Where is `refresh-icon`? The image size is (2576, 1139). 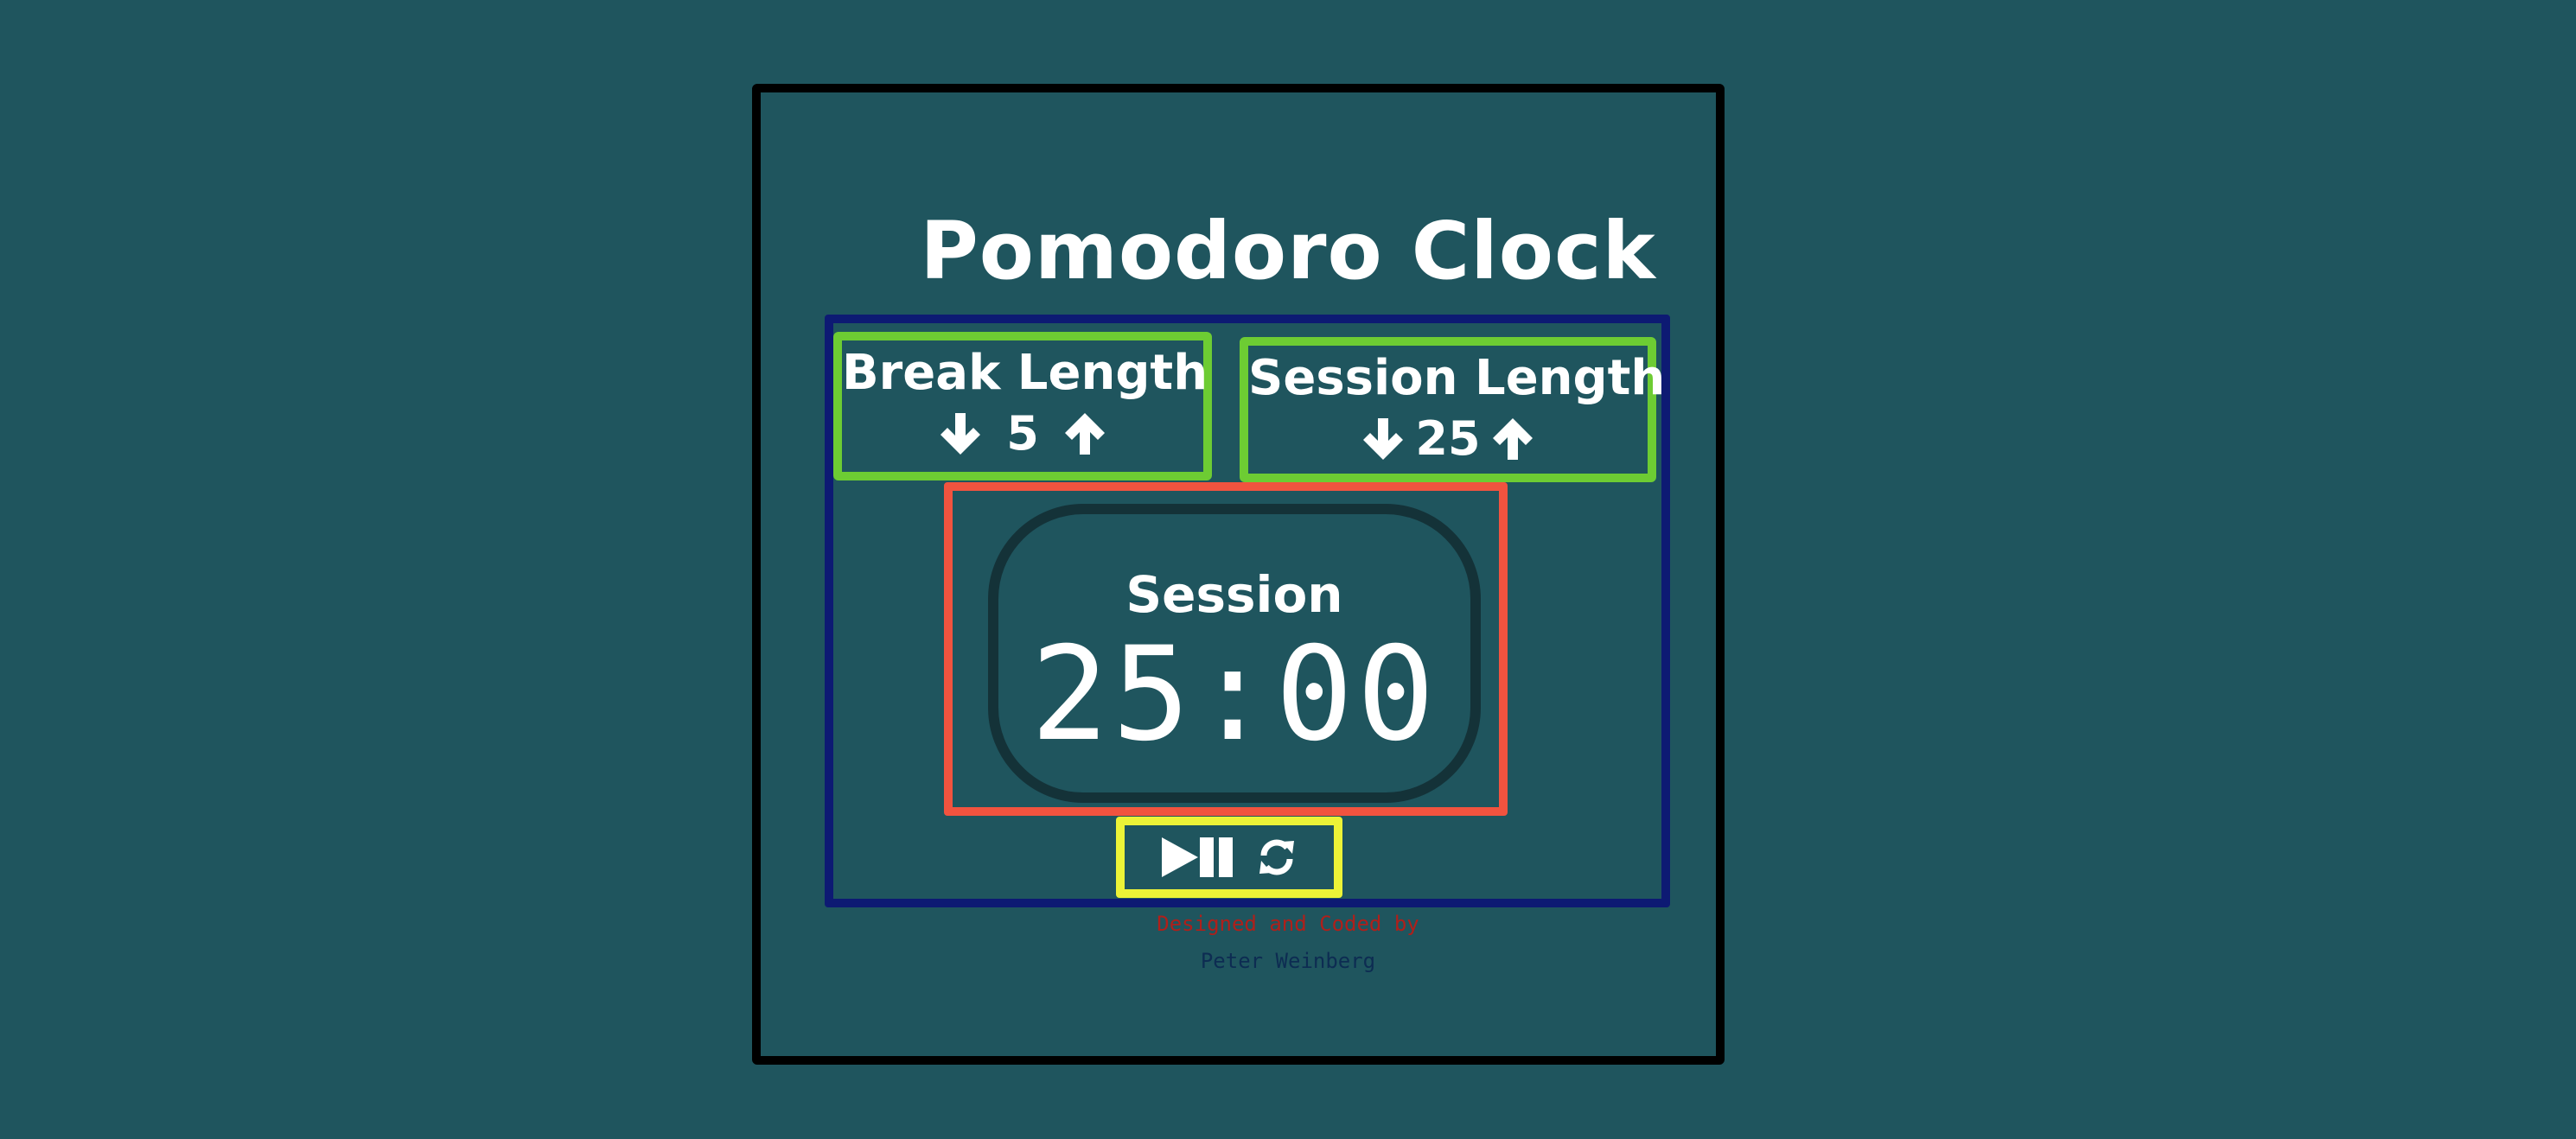
refresh-icon is located at coordinates (1276, 858).